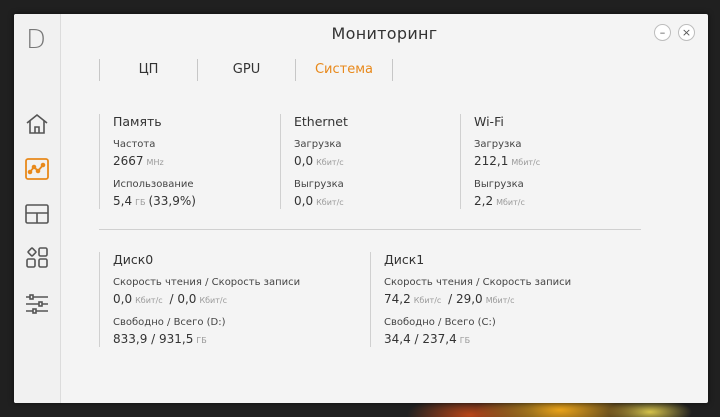  What do you see at coordinates (510, 202) in the screenshot?
I see `wifi-upload-unit: Мбит/с` at bounding box center [510, 202].